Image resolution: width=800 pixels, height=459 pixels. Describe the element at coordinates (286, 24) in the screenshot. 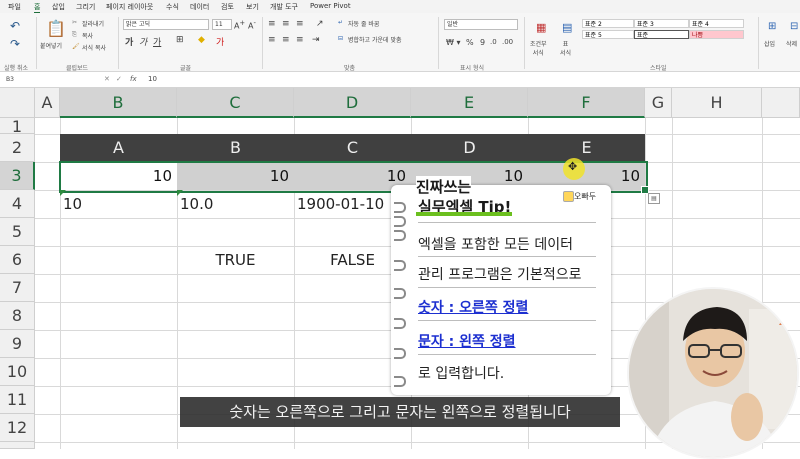

I see `align-middle-icon: ≡` at that location.